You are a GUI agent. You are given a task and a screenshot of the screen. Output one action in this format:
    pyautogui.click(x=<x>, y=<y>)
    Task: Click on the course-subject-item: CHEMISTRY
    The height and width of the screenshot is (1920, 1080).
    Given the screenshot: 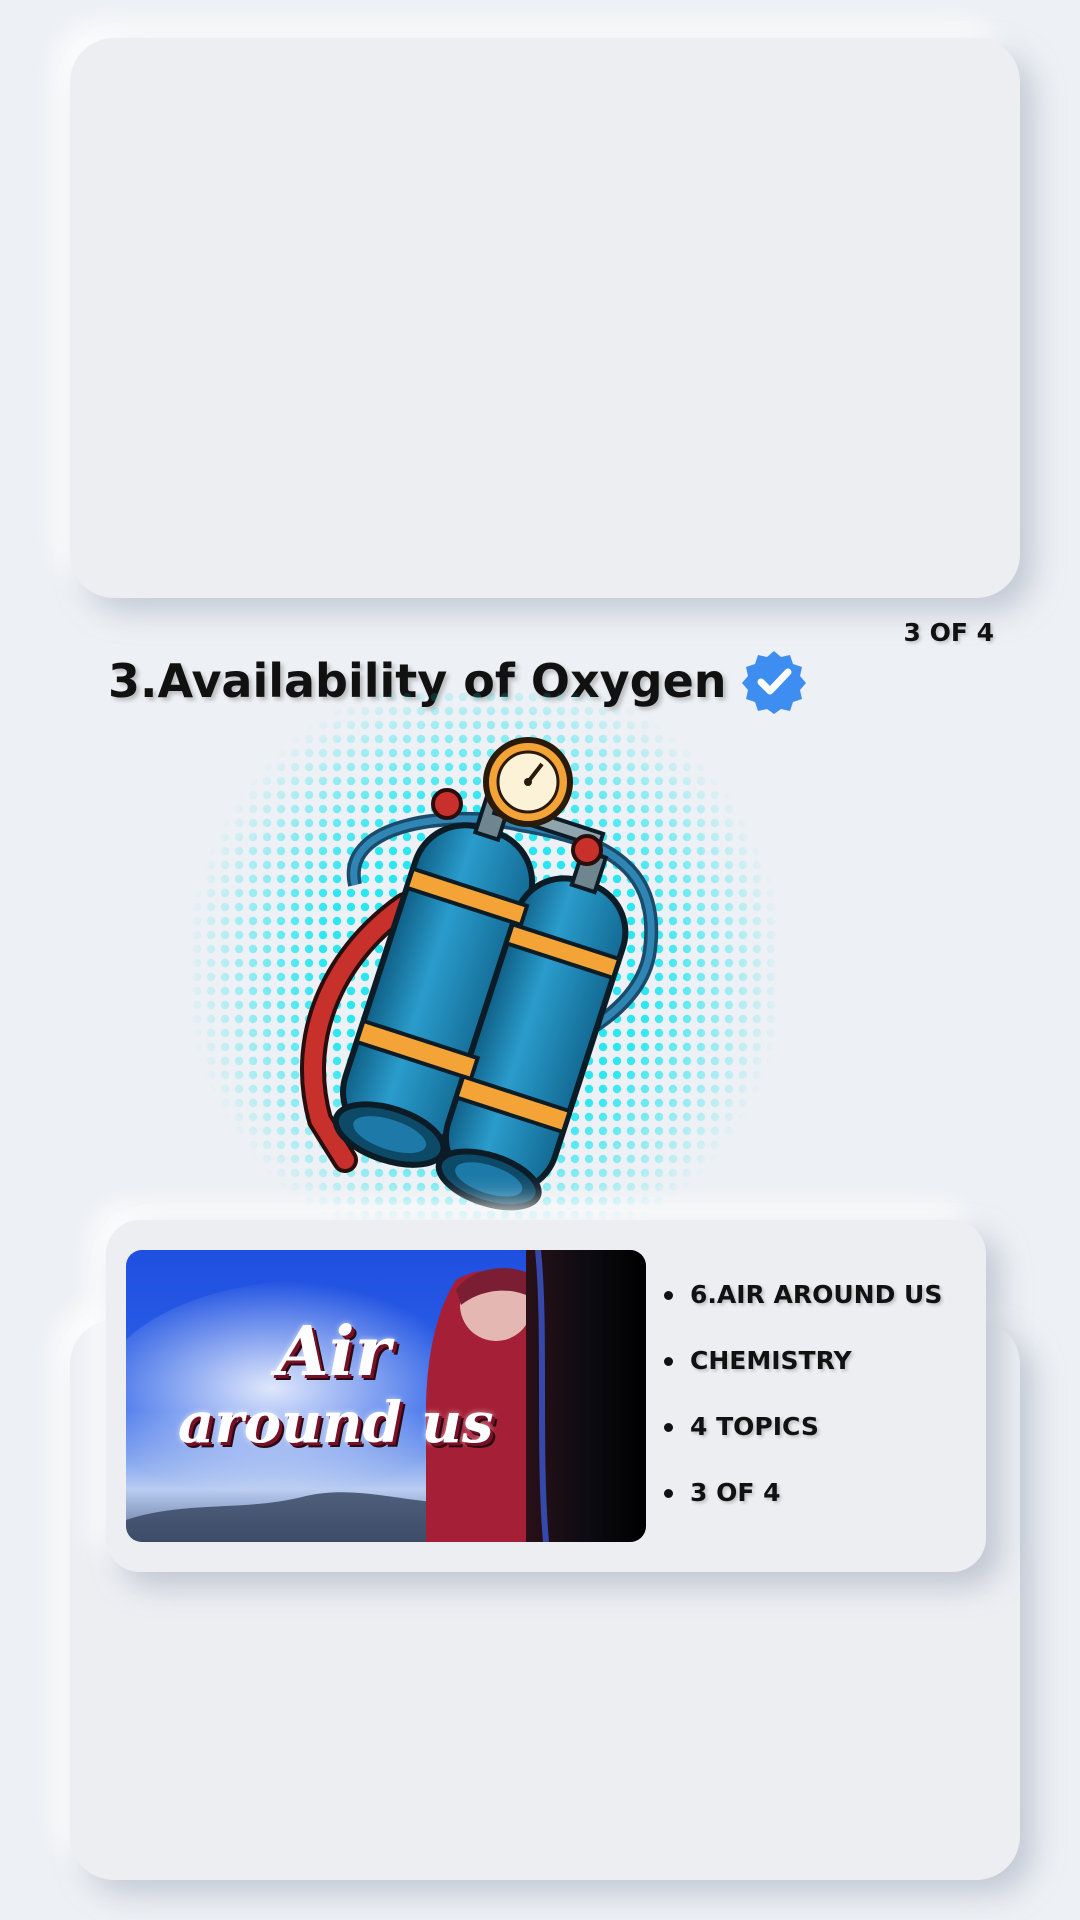 What is the action you would take?
    pyautogui.click(x=818, y=1361)
    